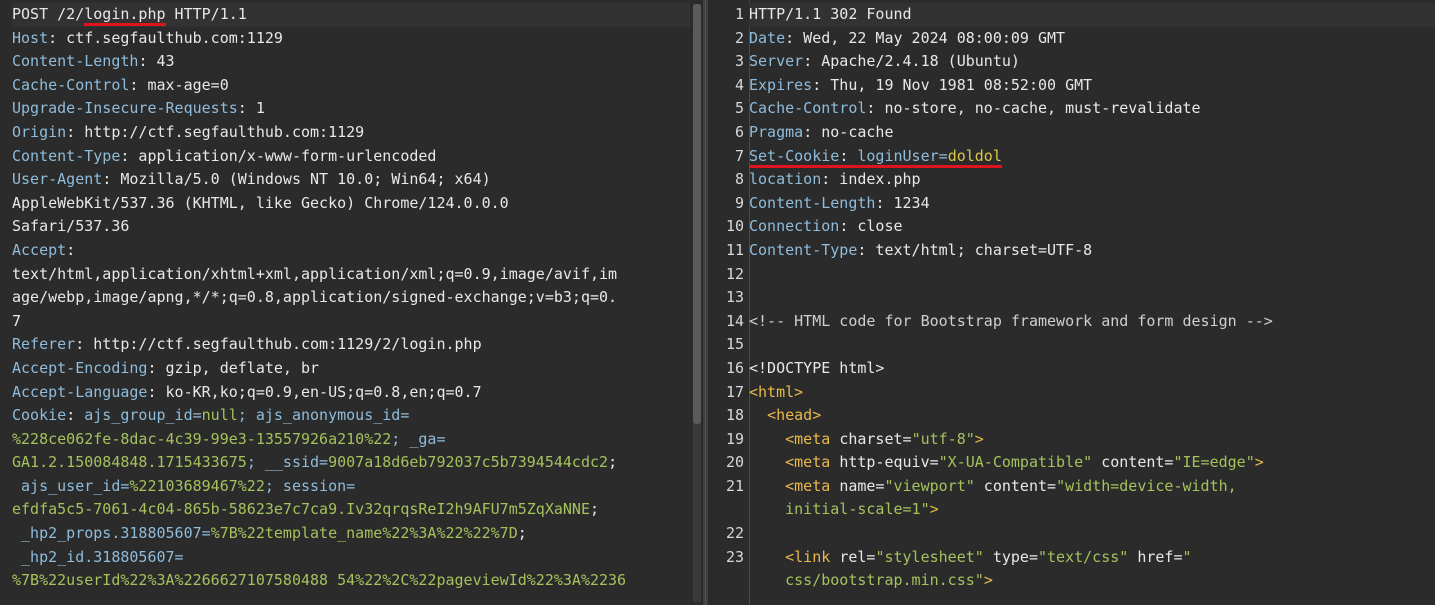 The image size is (1435, 605). I want to click on line-number: 21, so click(734, 485).